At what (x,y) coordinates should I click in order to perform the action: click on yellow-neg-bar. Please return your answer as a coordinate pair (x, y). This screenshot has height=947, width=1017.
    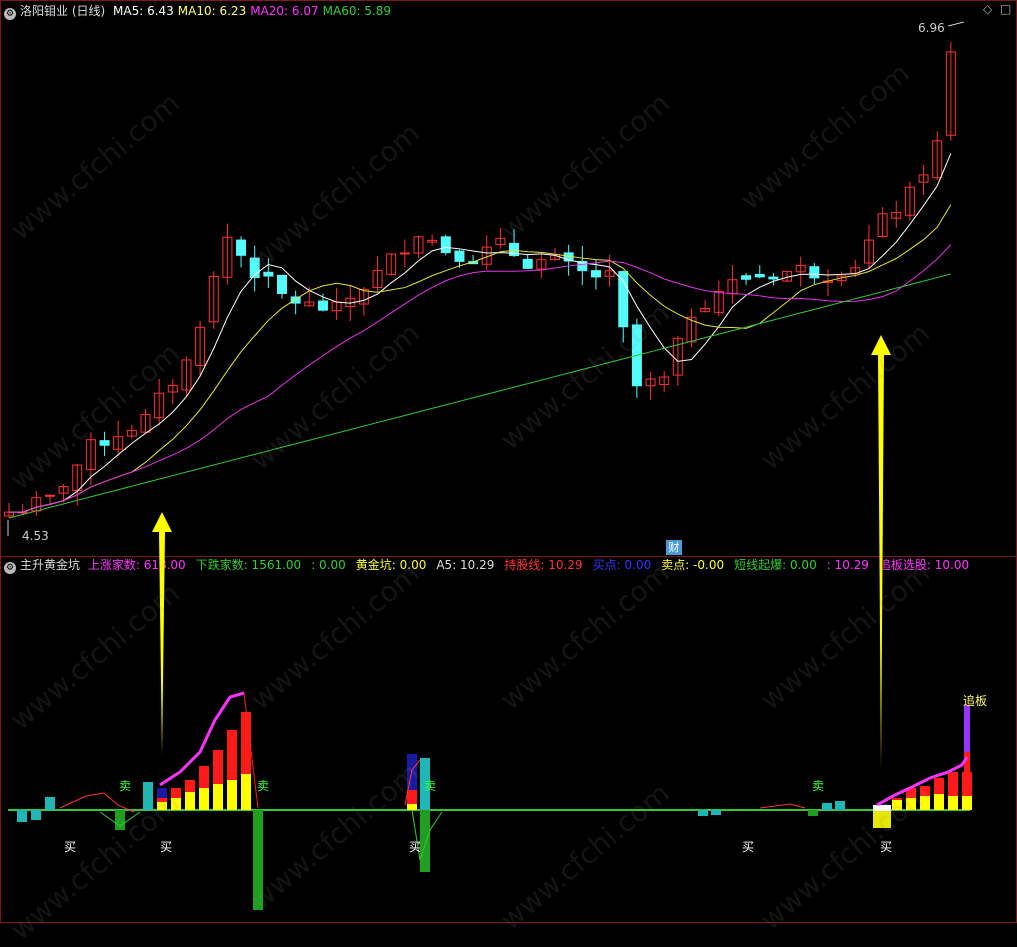
    Looking at the image, I should click on (882, 819).